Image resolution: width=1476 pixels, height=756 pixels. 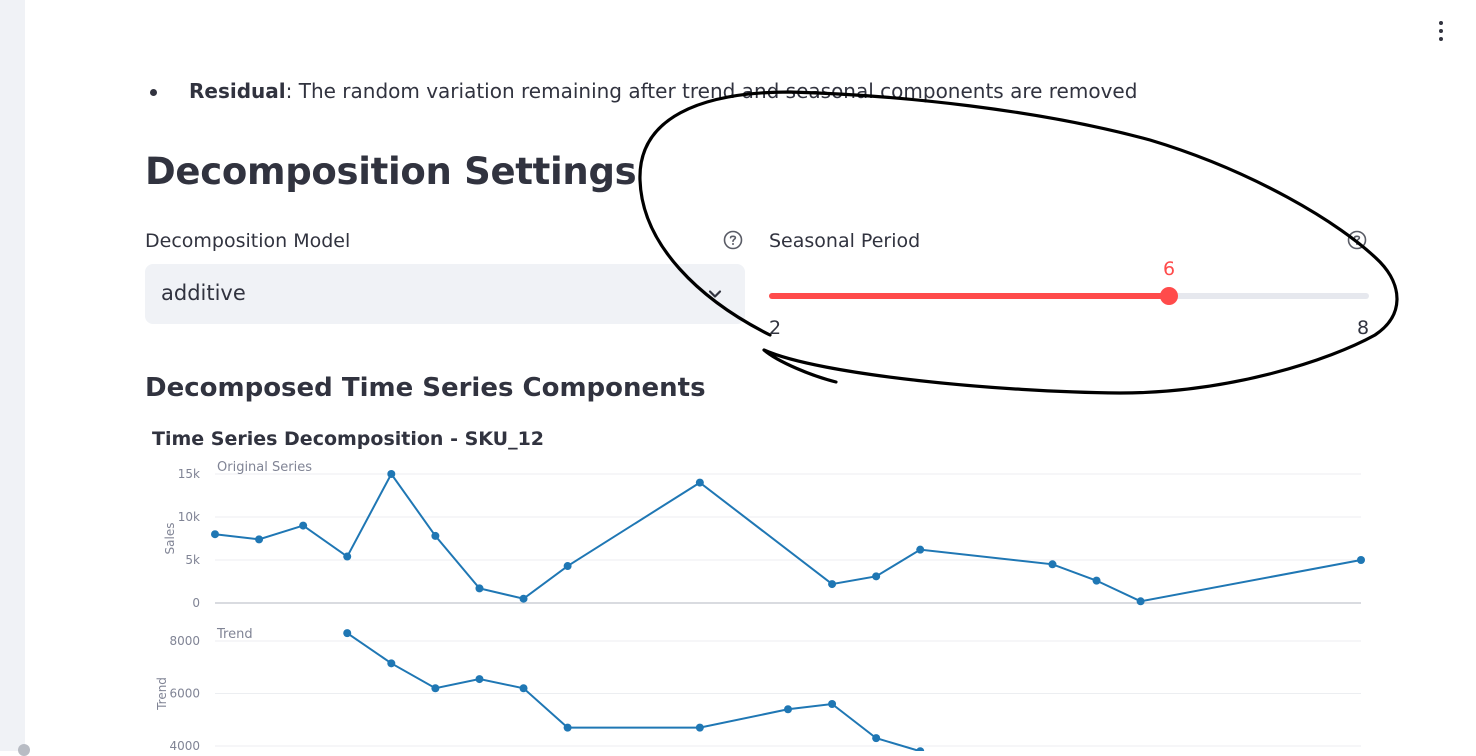 I want to click on subplot-title: Original Series, so click(x=264, y=467).